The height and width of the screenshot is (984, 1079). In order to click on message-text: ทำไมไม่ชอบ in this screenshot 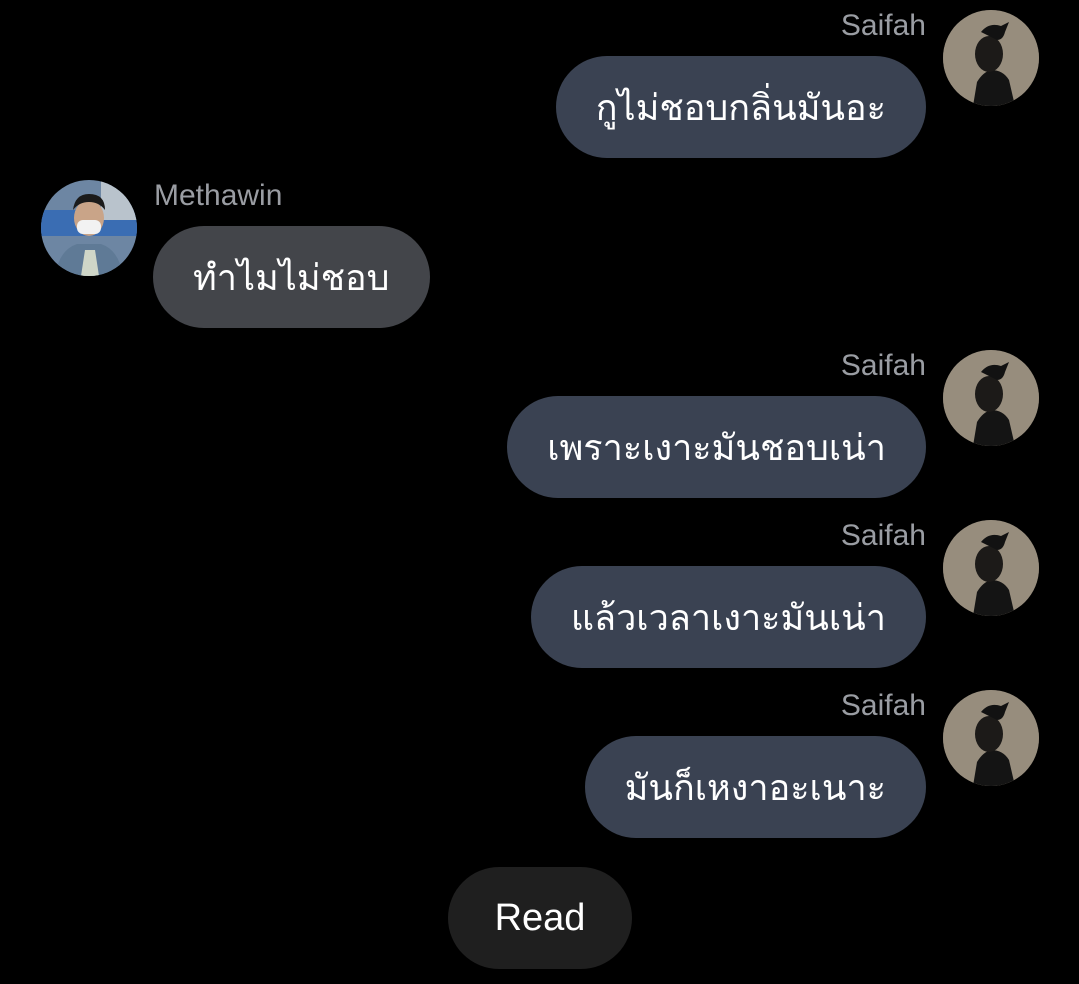, I will do `click(291, 278)`.